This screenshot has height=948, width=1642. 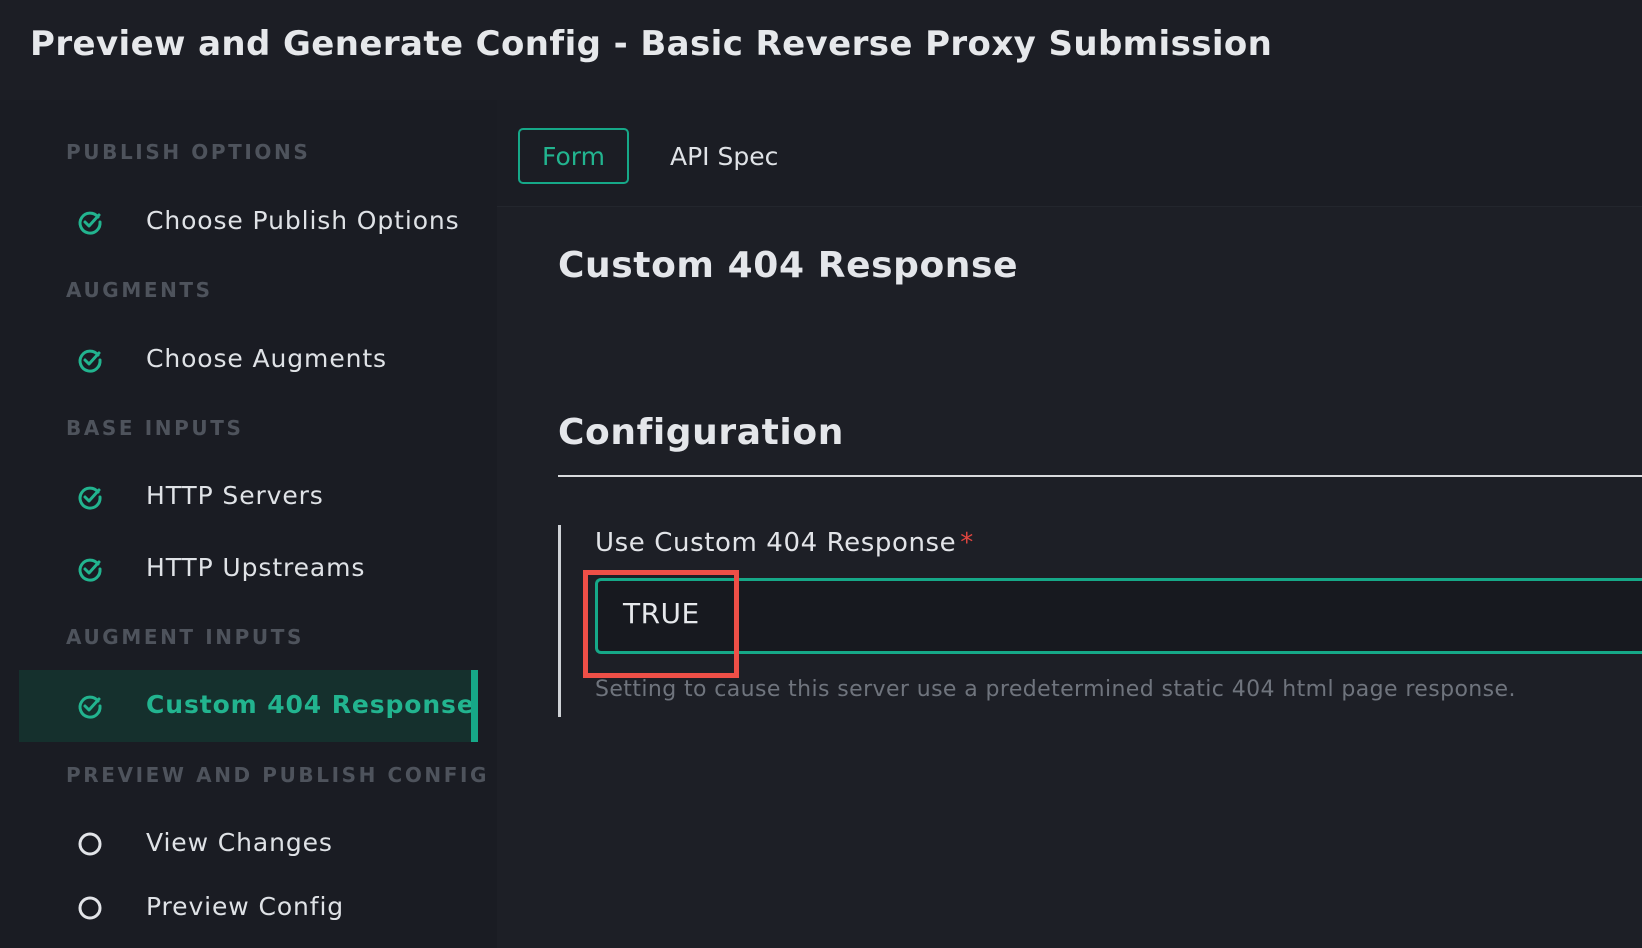 I want to click on divider, so click(x=1100, y=476).